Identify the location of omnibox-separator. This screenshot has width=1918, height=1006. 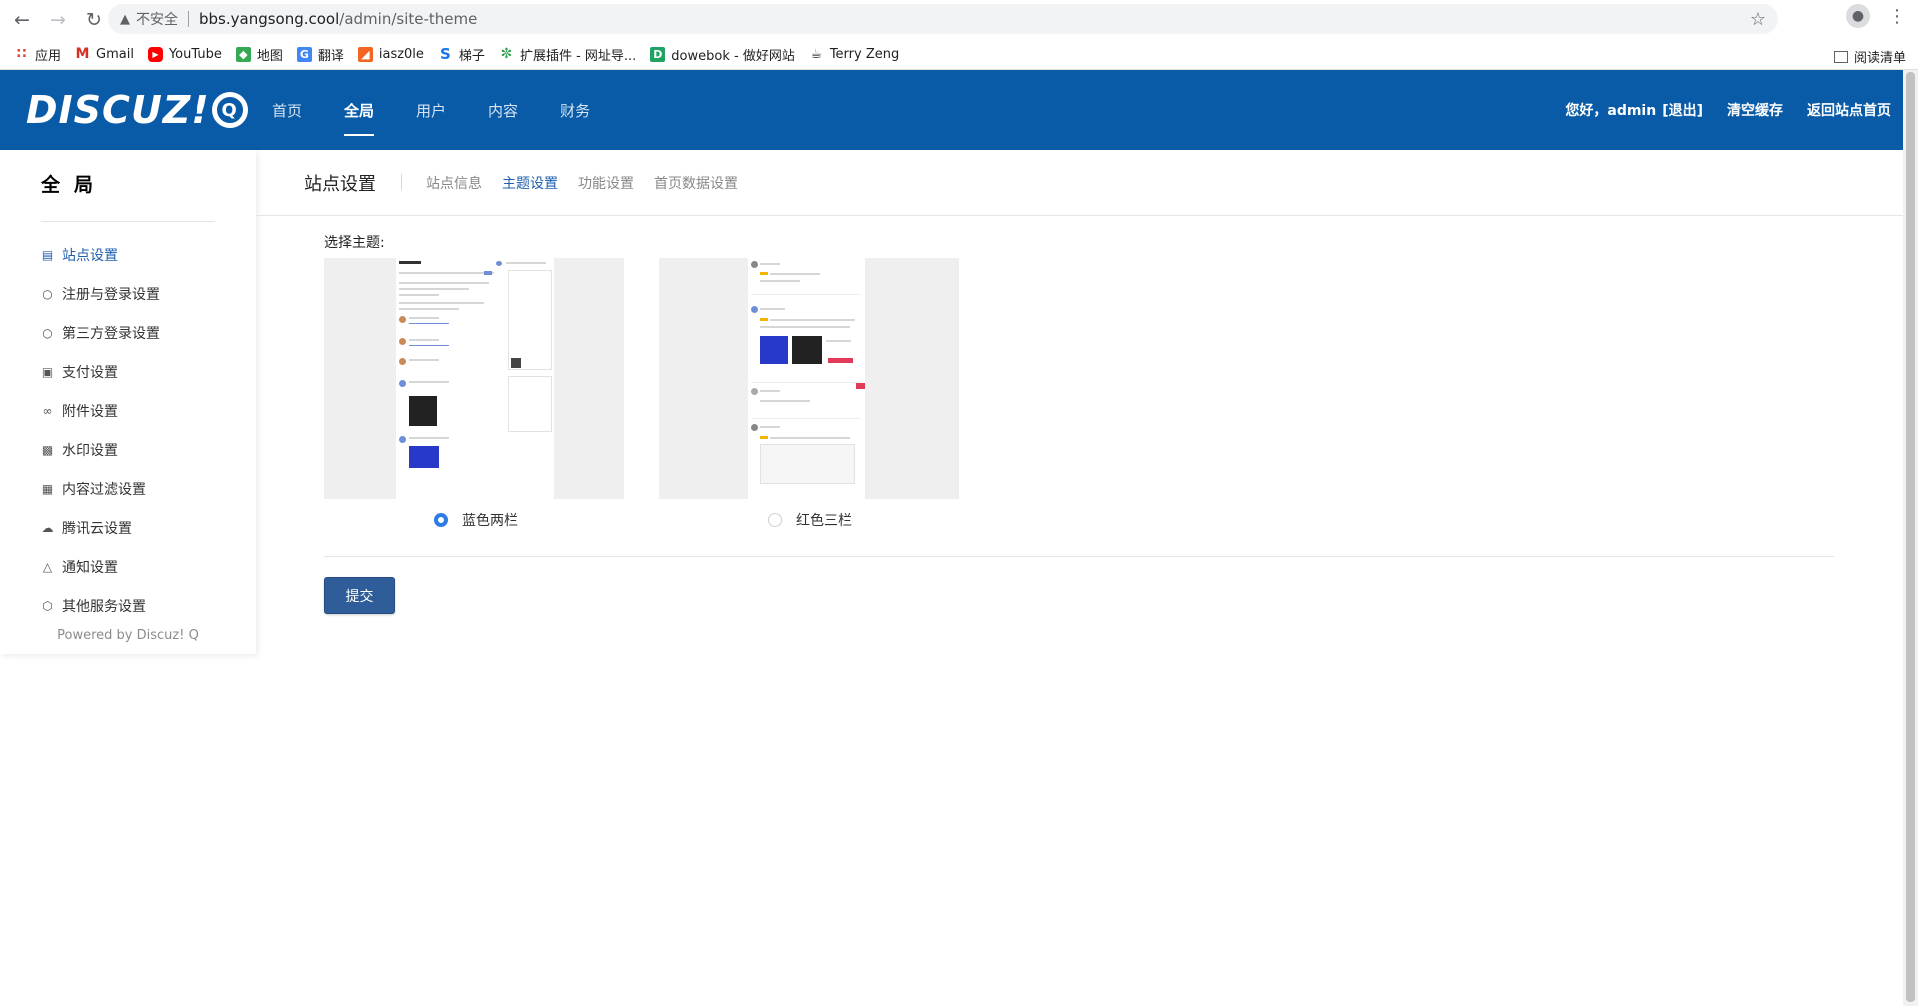
(188, 19).